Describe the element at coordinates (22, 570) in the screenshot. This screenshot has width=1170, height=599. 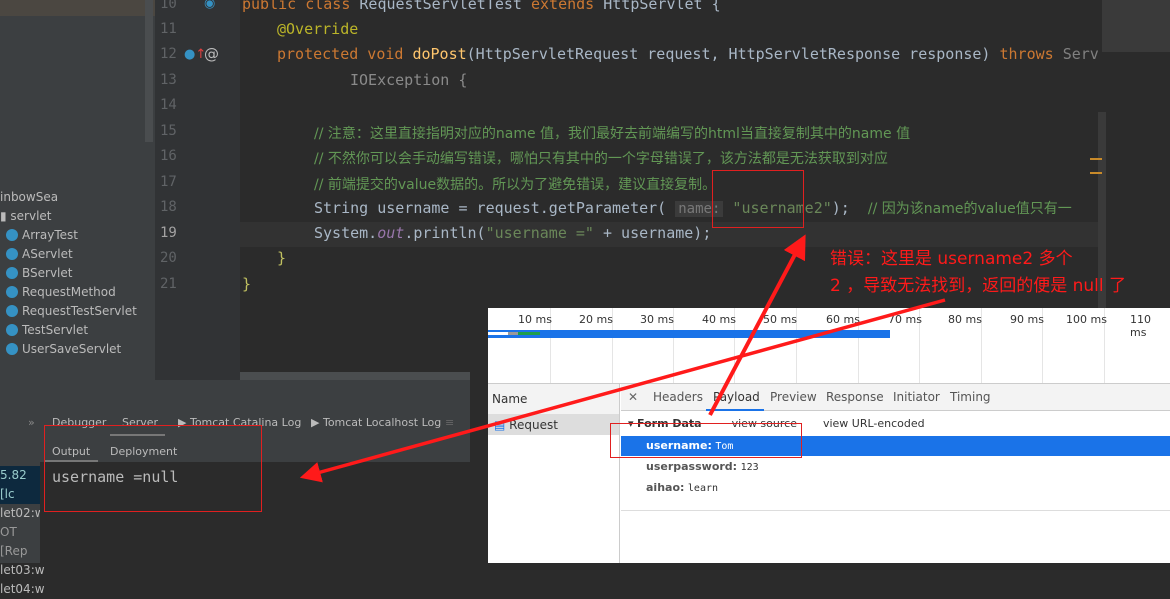
I see `server-item: let03:w` at that location.